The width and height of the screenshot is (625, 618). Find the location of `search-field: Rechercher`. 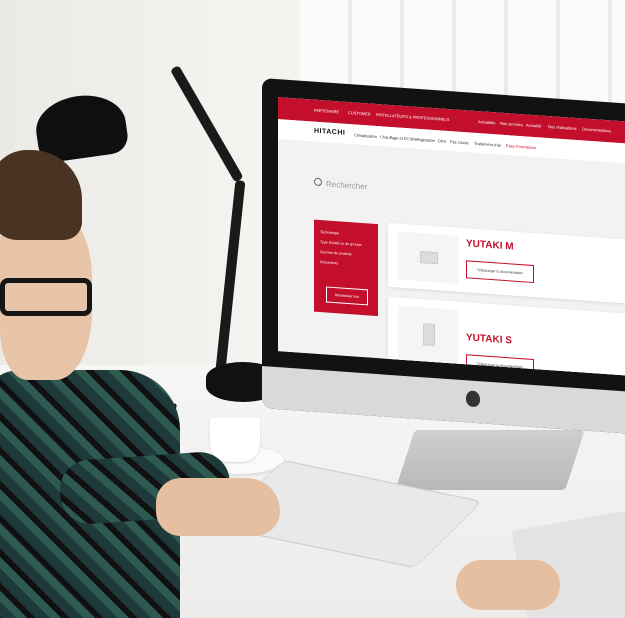

search-field: Rechercher is located at coordinates (341, 184).